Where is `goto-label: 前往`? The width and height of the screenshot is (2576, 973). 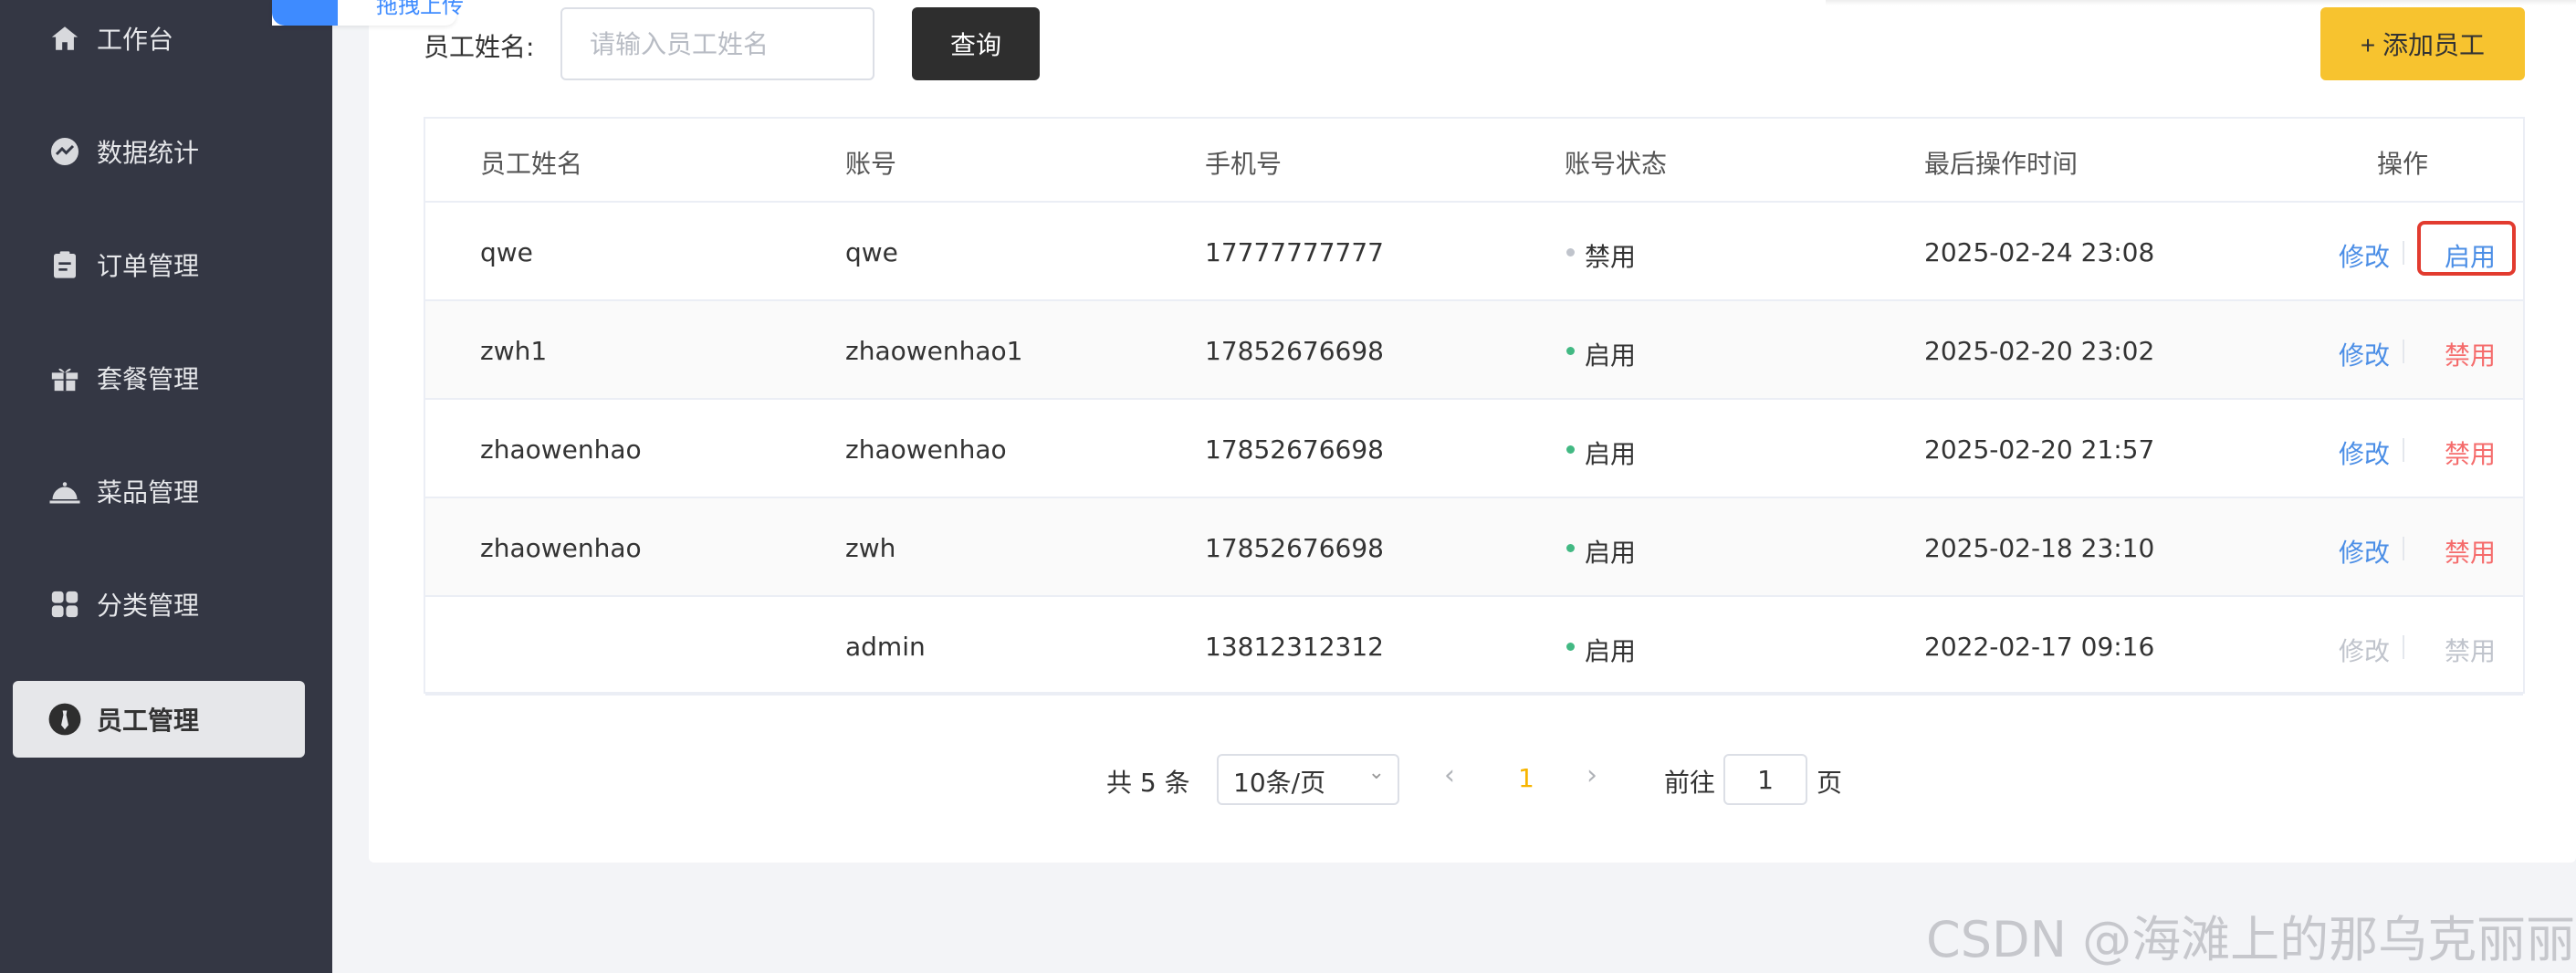
goto-label: 前往 is located at coordinates (1690, 783).